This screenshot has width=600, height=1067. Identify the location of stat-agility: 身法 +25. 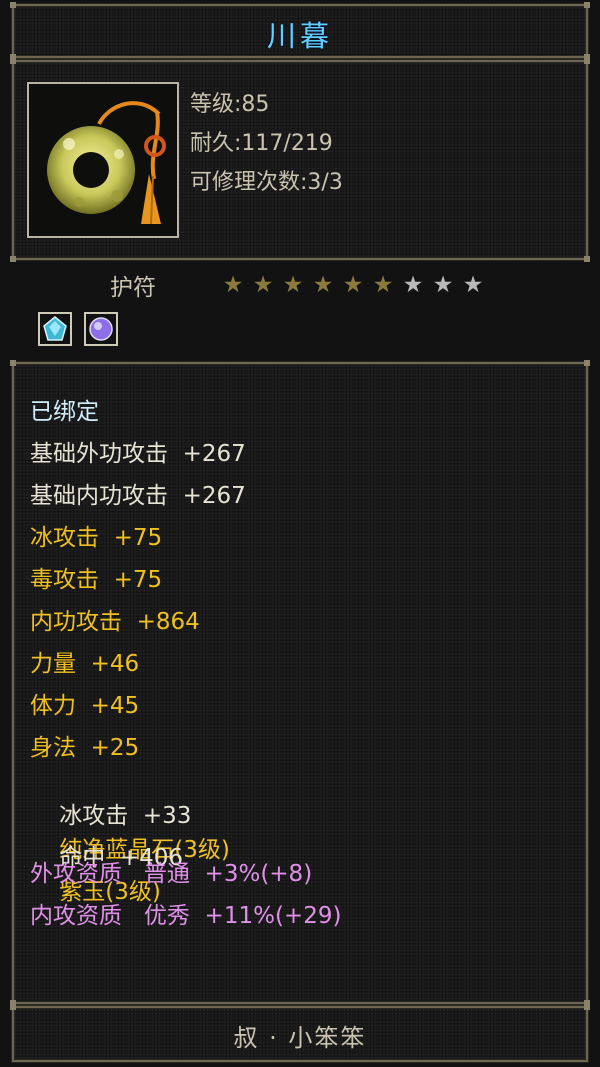
(85, 748).